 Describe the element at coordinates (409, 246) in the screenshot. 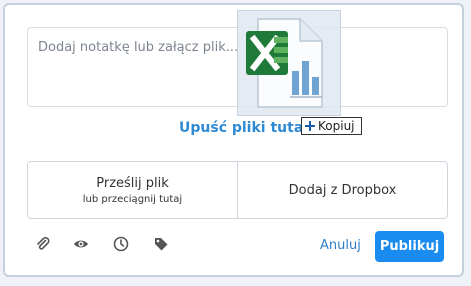

I see `publish-button: Publikuj` at that location.